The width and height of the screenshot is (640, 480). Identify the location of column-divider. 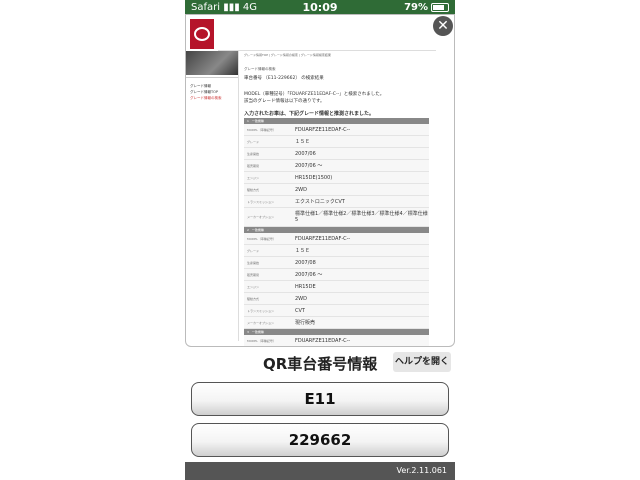
(238, 196).